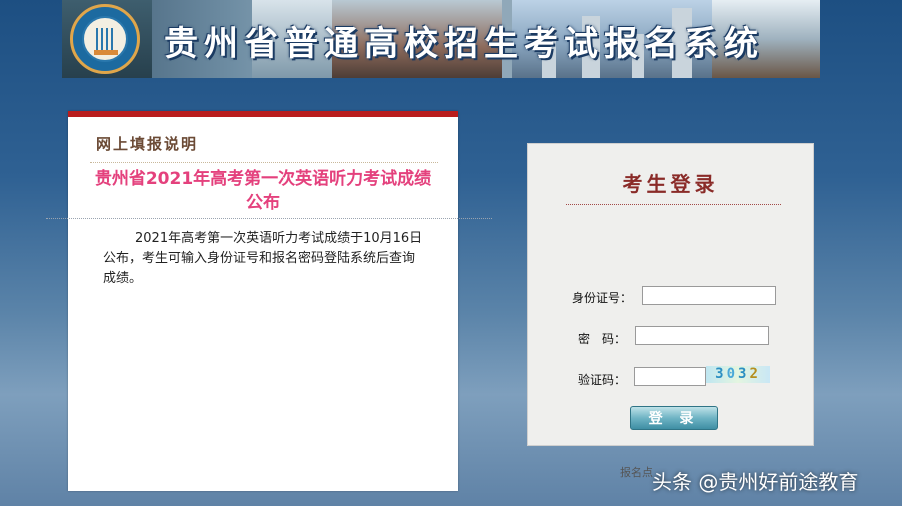 This screenshot has height=506, width=902. What do you see at coordinates (147, 144) in the screenshot?
I see `notice-panel-header: 网上填报说明` at bounding box center [147, 144].